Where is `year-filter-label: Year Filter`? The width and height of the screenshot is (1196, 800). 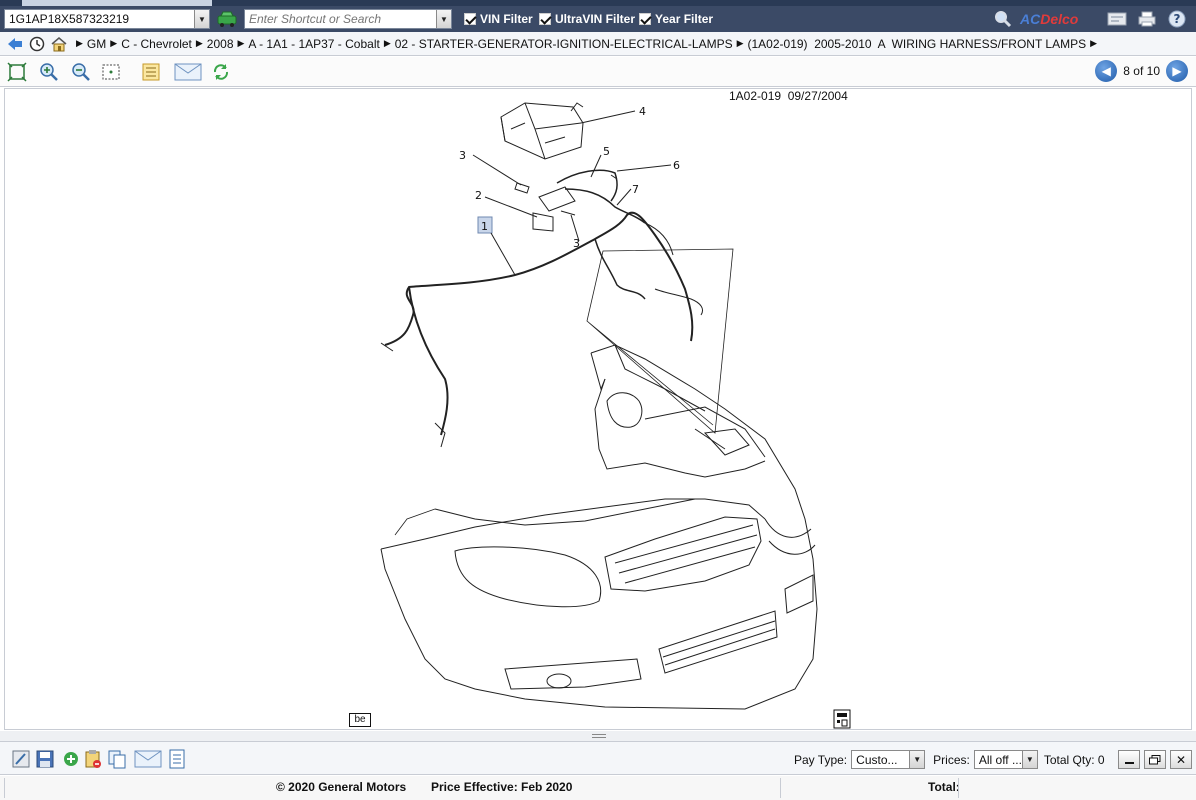
year-filter-label: Year Filter is located at coordinates (684, 19).